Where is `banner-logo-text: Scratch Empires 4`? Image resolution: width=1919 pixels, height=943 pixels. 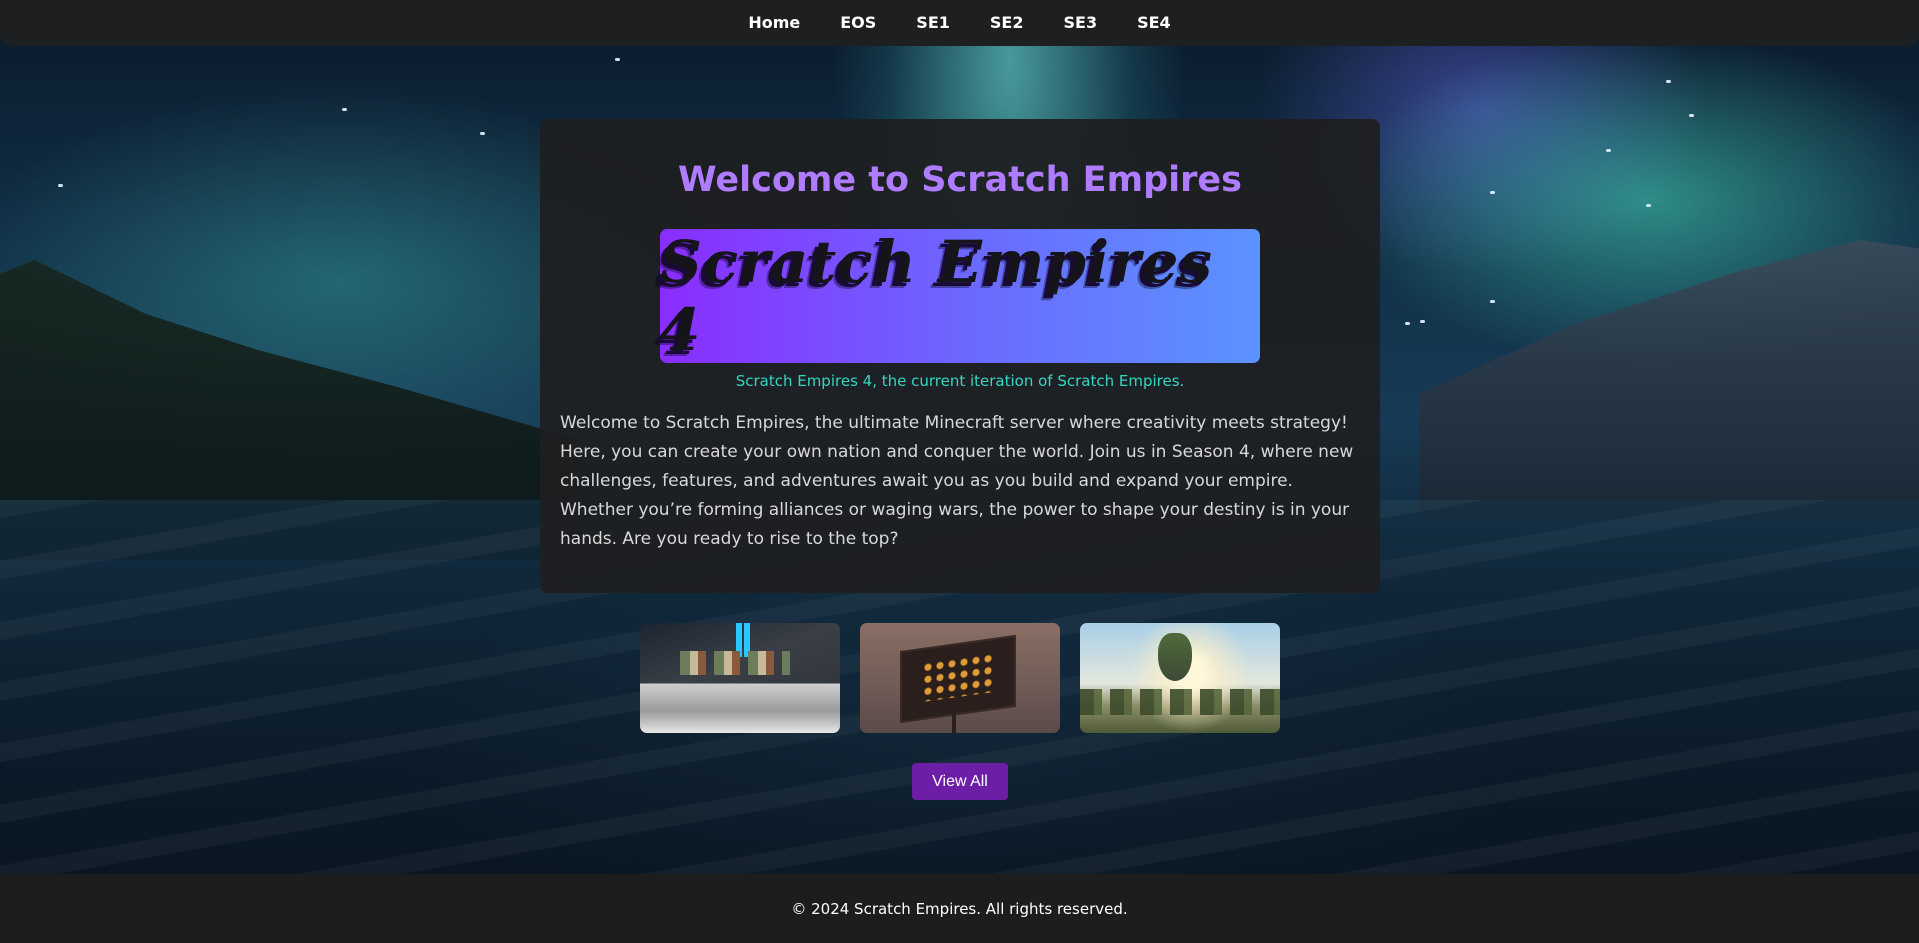 banner-logo-text: Scratch Empires 4 is located at coordinates (937, 296).